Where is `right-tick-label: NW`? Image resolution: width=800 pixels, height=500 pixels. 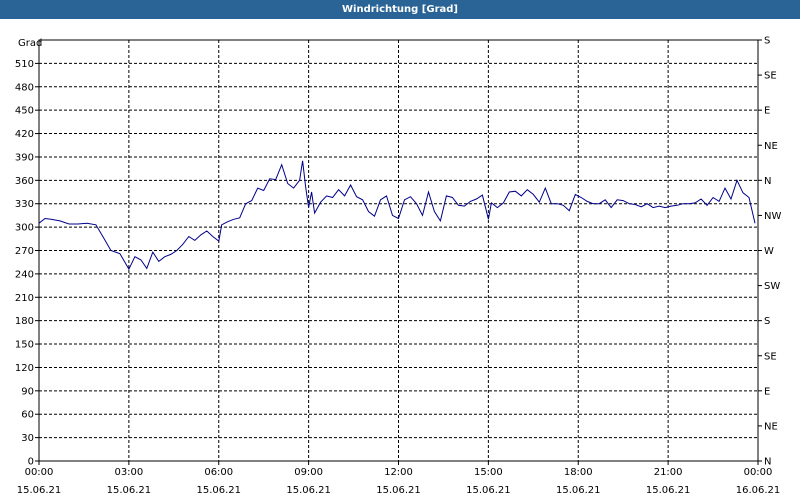 right-tick-label: NW is located at coordinates (772, 216).